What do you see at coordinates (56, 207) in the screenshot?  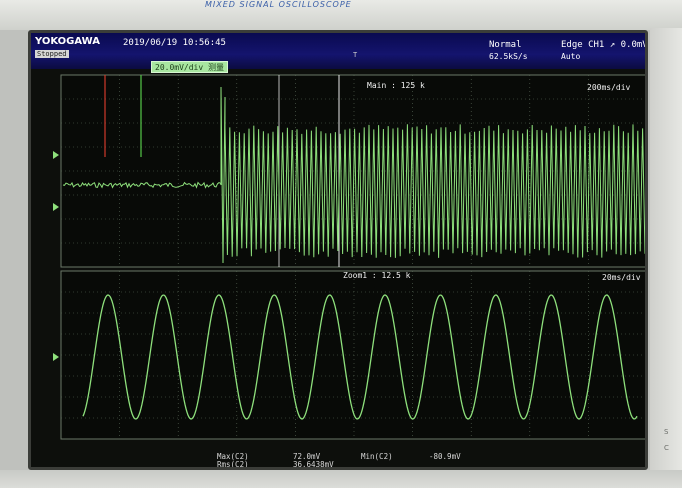 I see `channel-2-marker-icon` at bounding box center [56, 207].